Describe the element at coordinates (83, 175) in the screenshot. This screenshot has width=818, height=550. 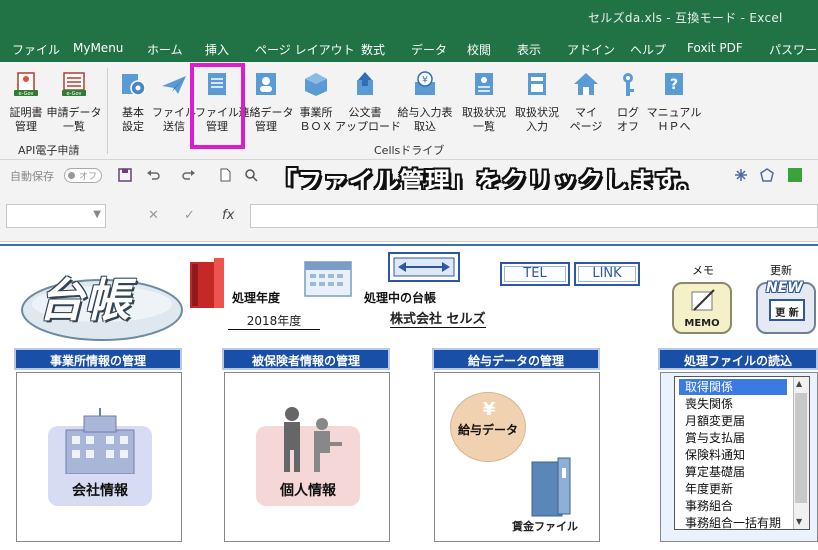
I see `autosave-toggle: オフ` at that location.